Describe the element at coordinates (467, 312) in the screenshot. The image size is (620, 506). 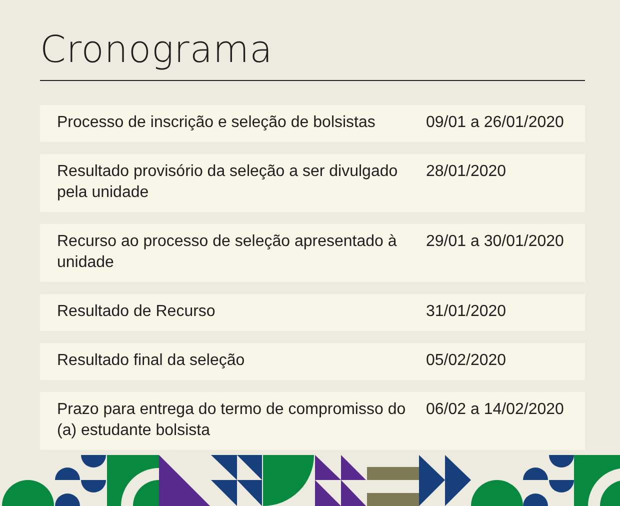
I see `date-label: 31/01/2020` at that location.